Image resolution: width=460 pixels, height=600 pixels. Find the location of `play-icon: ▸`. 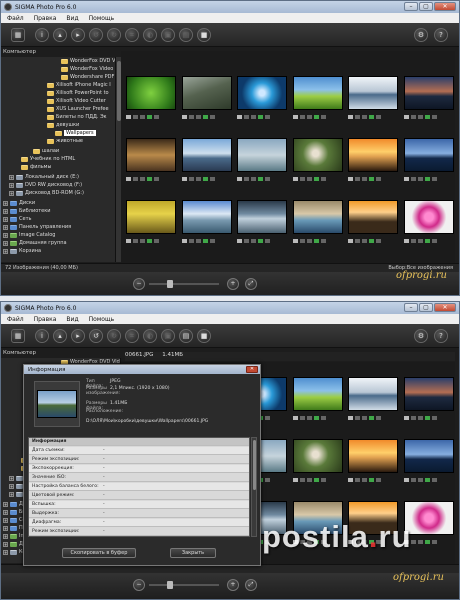

play-icon: ▸ is located at coordinates (78, 336).